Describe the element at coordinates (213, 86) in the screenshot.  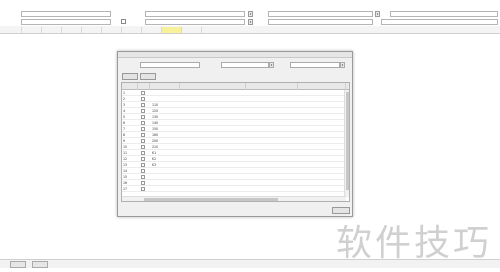
I see `column-header-name` at that location.